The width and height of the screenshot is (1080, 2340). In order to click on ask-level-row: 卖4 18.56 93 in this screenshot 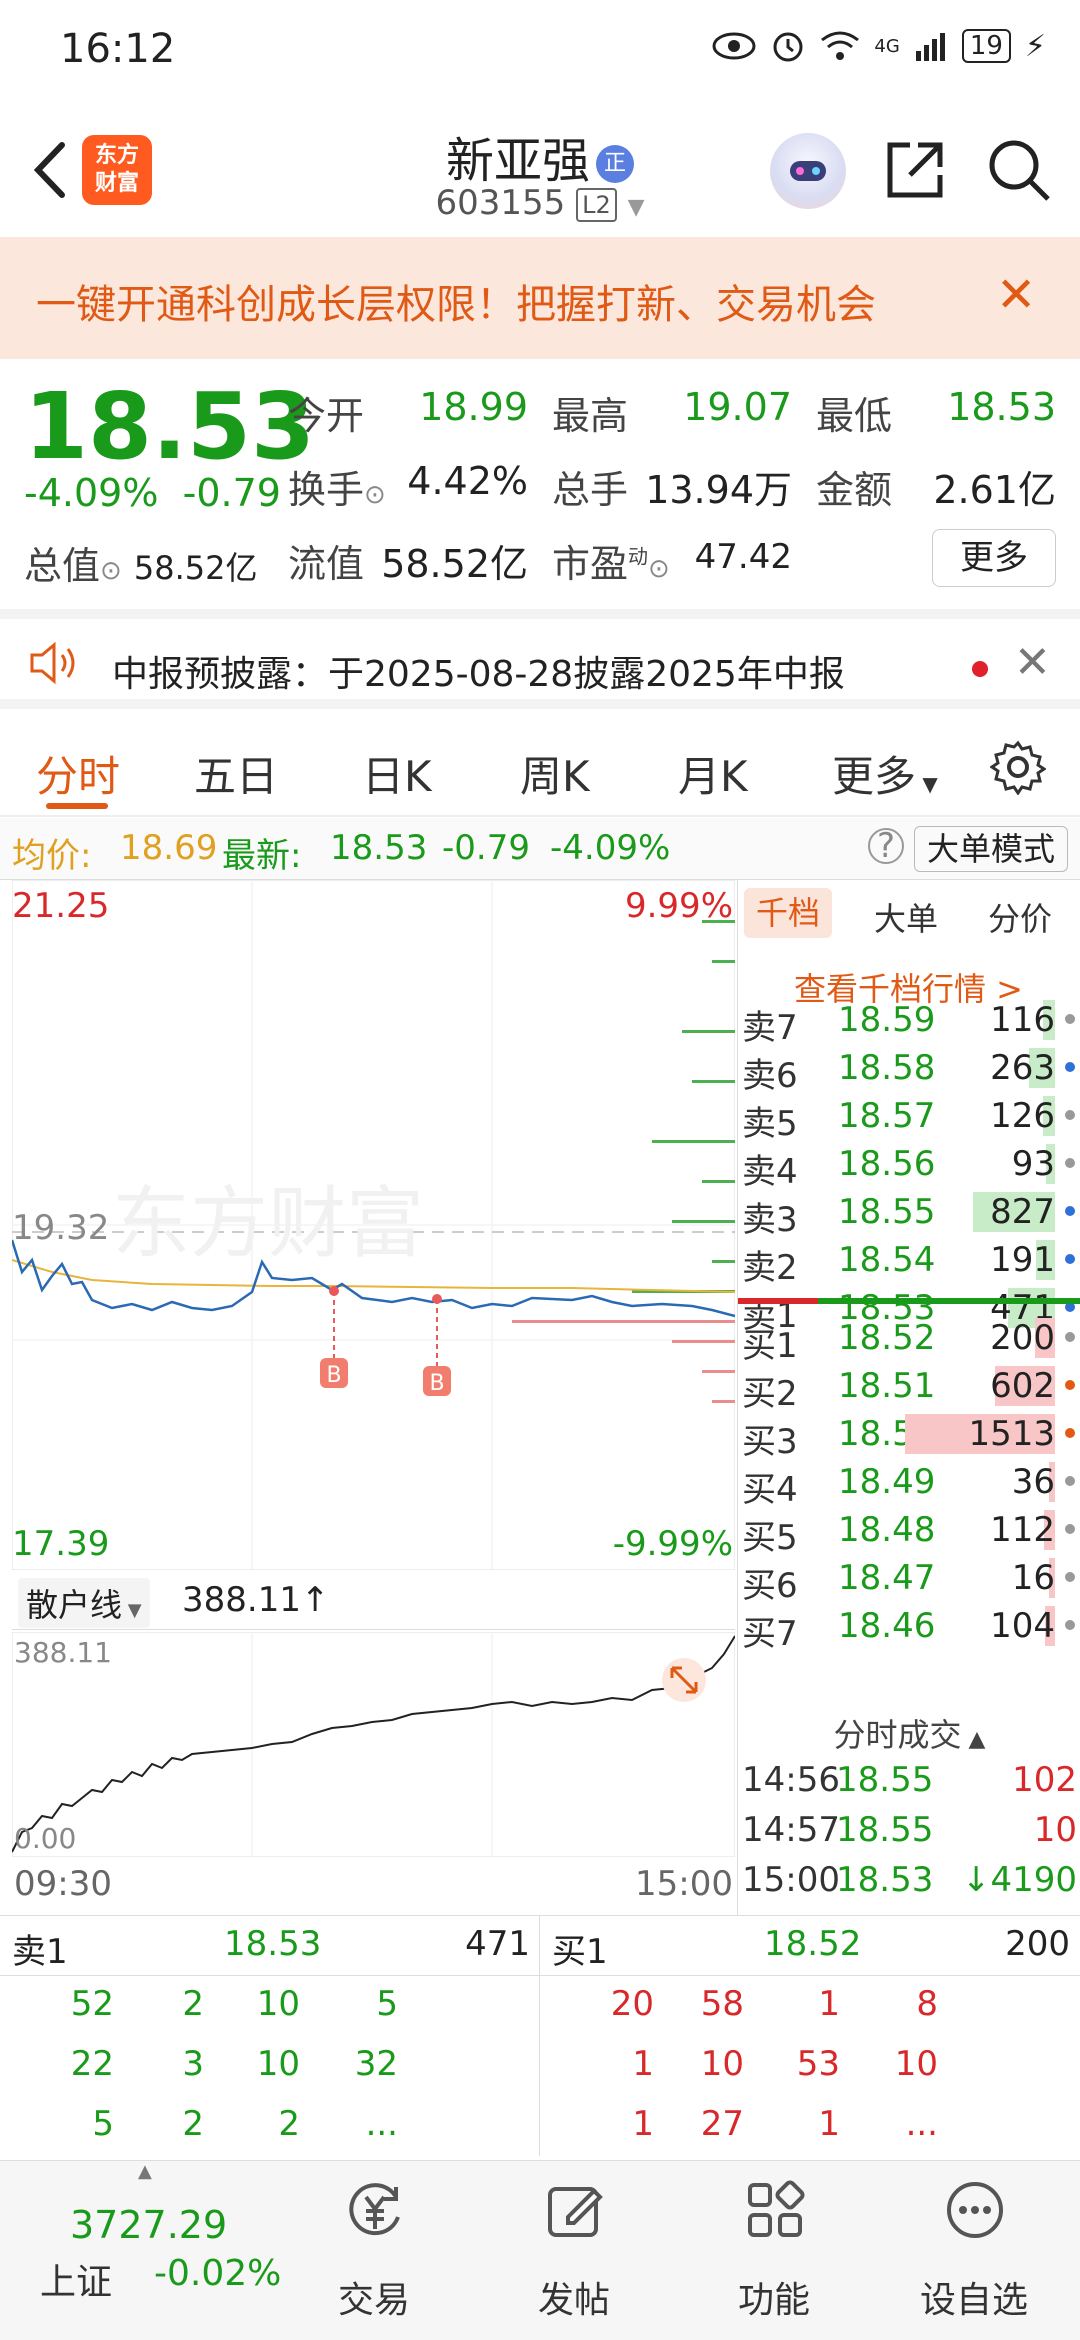, I will do `click(909, 1166)`.